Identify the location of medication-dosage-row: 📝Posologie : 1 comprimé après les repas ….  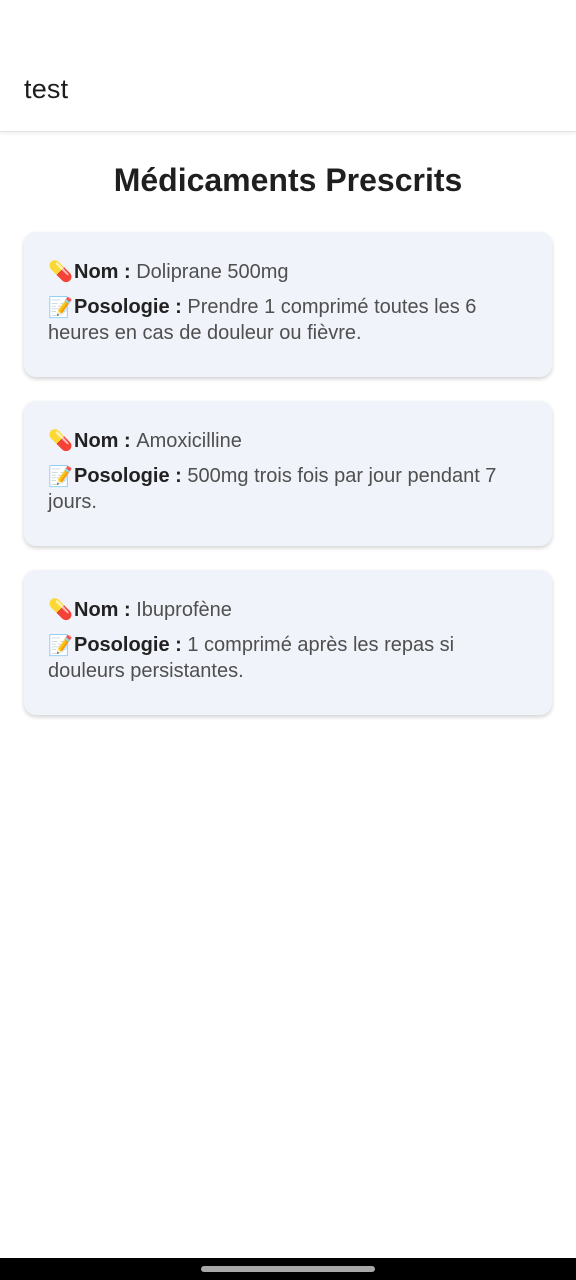
(288, 658).